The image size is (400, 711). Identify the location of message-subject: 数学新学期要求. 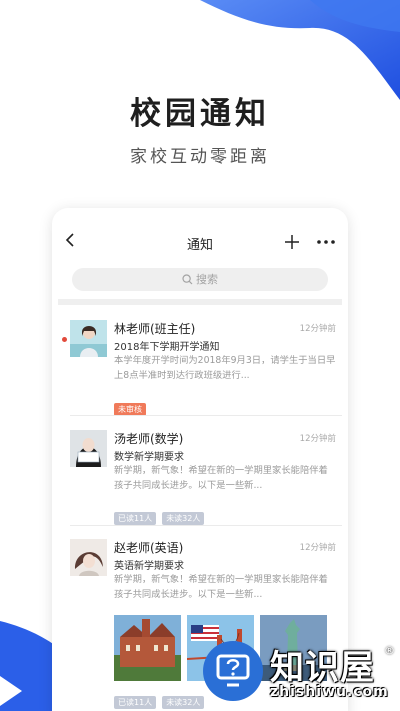
(149, 457).